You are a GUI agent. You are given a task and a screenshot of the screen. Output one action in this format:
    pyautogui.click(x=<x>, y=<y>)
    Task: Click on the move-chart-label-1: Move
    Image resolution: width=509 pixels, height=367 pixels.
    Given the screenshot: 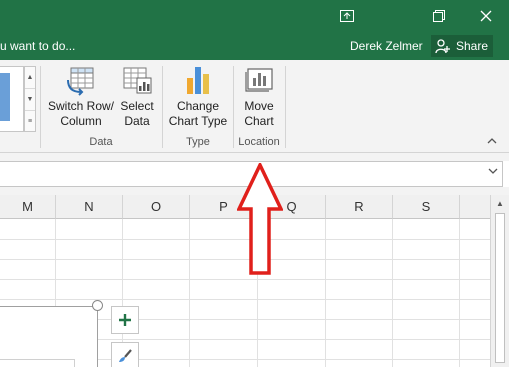 What is the action you would take?
    pyautogui.click(x=259, y=106)
    